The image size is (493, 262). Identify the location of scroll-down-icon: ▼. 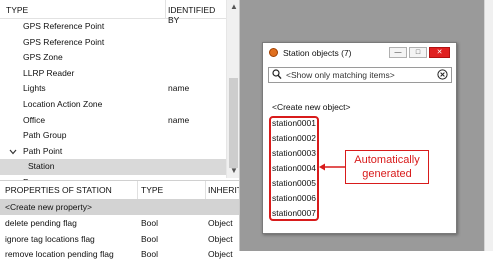
(234, 170).